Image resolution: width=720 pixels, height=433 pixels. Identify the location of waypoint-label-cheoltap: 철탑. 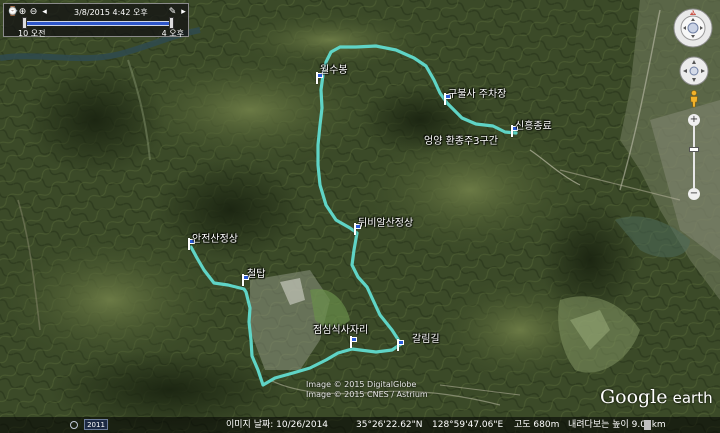
(256, 275).